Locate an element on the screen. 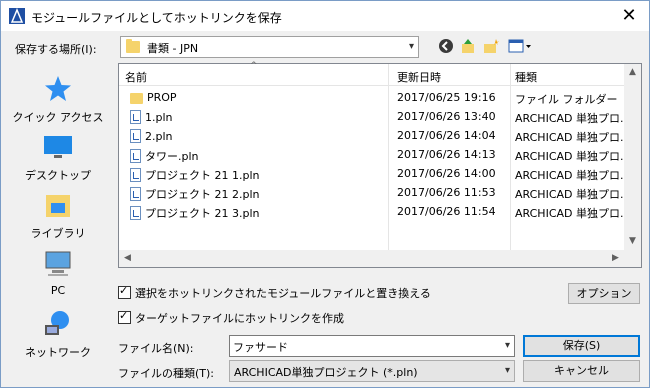 The width and height of the screenshot is (650, 388). new-folder-icon is located at coordinates (491, 47).